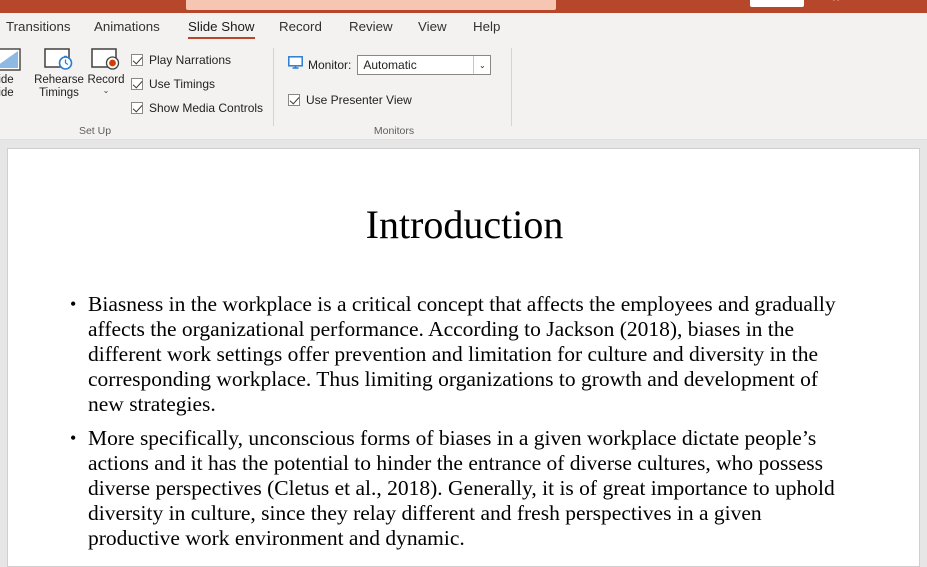 The width and height of the screenshot is (927, 567). What do you see at coordinates (59, 80) in the screenshot?
I see `rehearse-timings-label-line1: Rehearse` at bounding box center [59, 80].